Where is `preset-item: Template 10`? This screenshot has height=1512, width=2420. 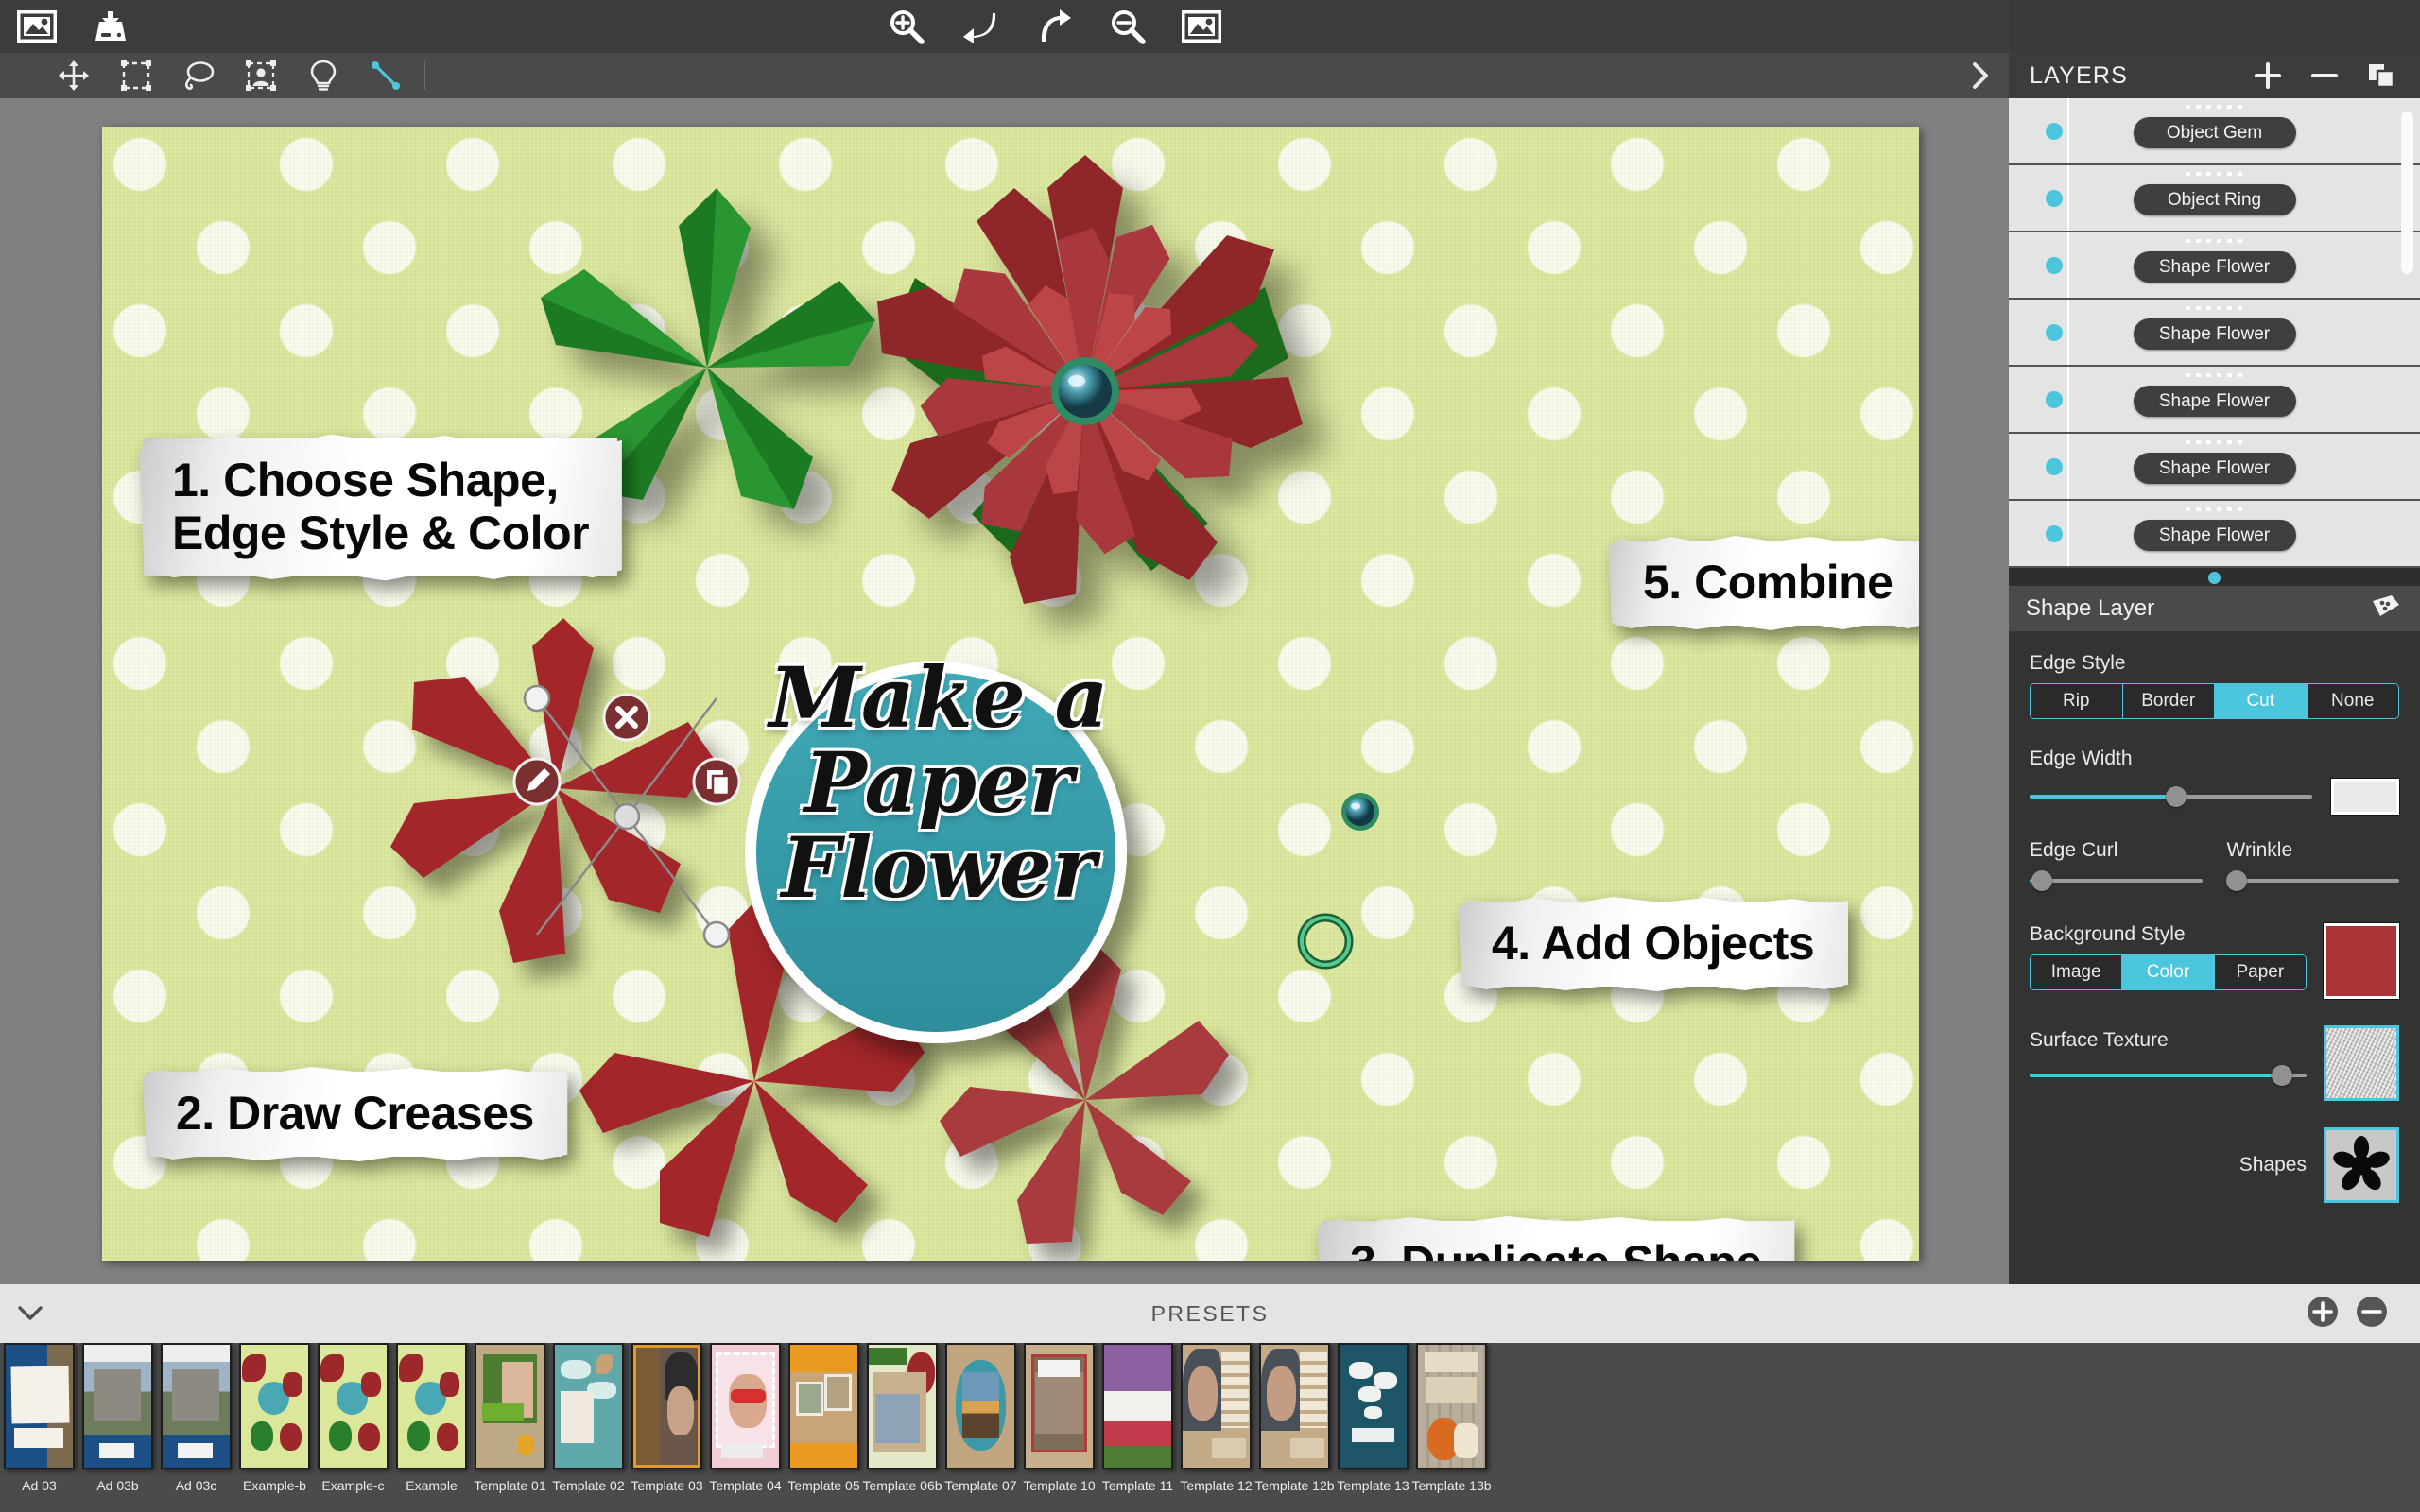 preset-item: Template 10 is located at coordinates (1059, 1418).